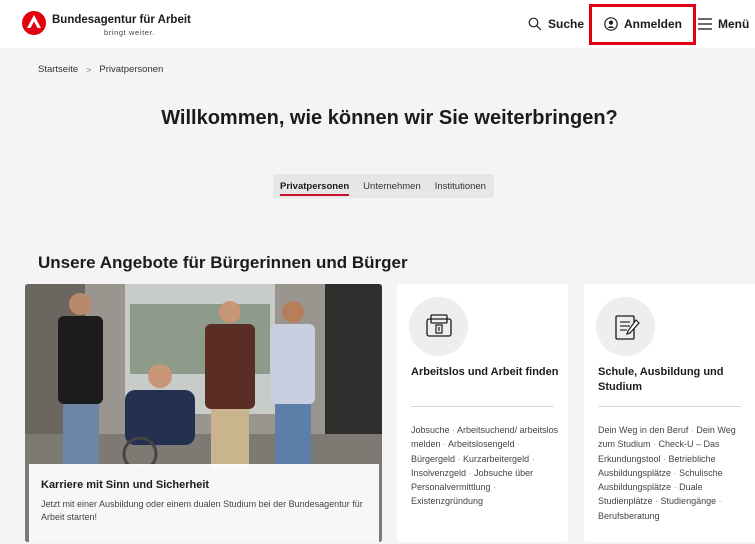 This screenshot has width=755, height=544. I want to click on user-icon, so click(611, 24).